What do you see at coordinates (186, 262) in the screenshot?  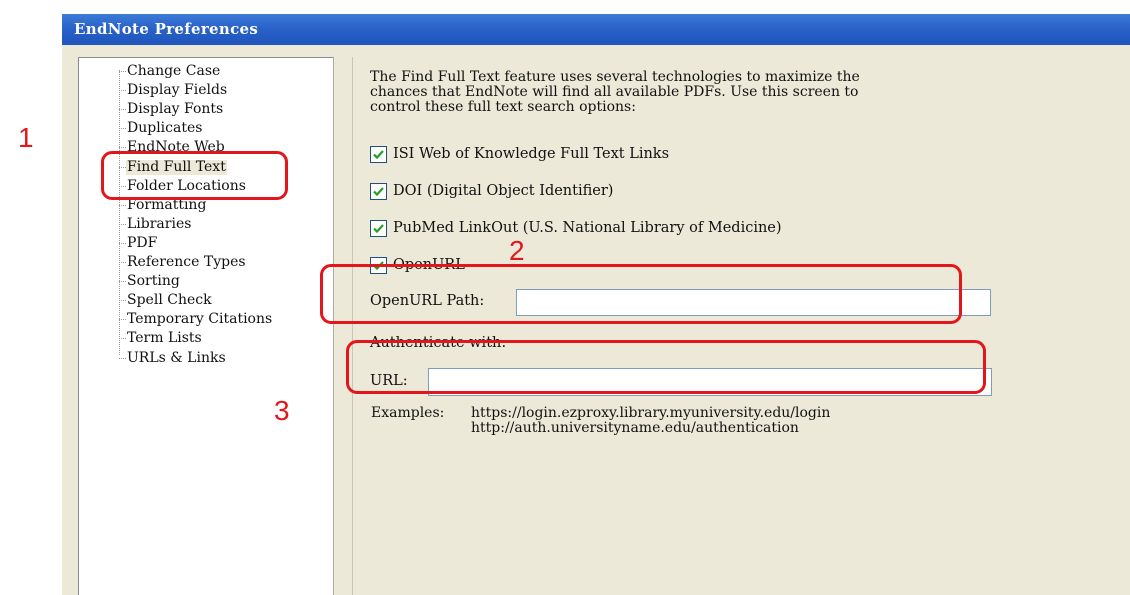 I see `sidebar-item-label: Reference Types` at bounding box center [186, 262].